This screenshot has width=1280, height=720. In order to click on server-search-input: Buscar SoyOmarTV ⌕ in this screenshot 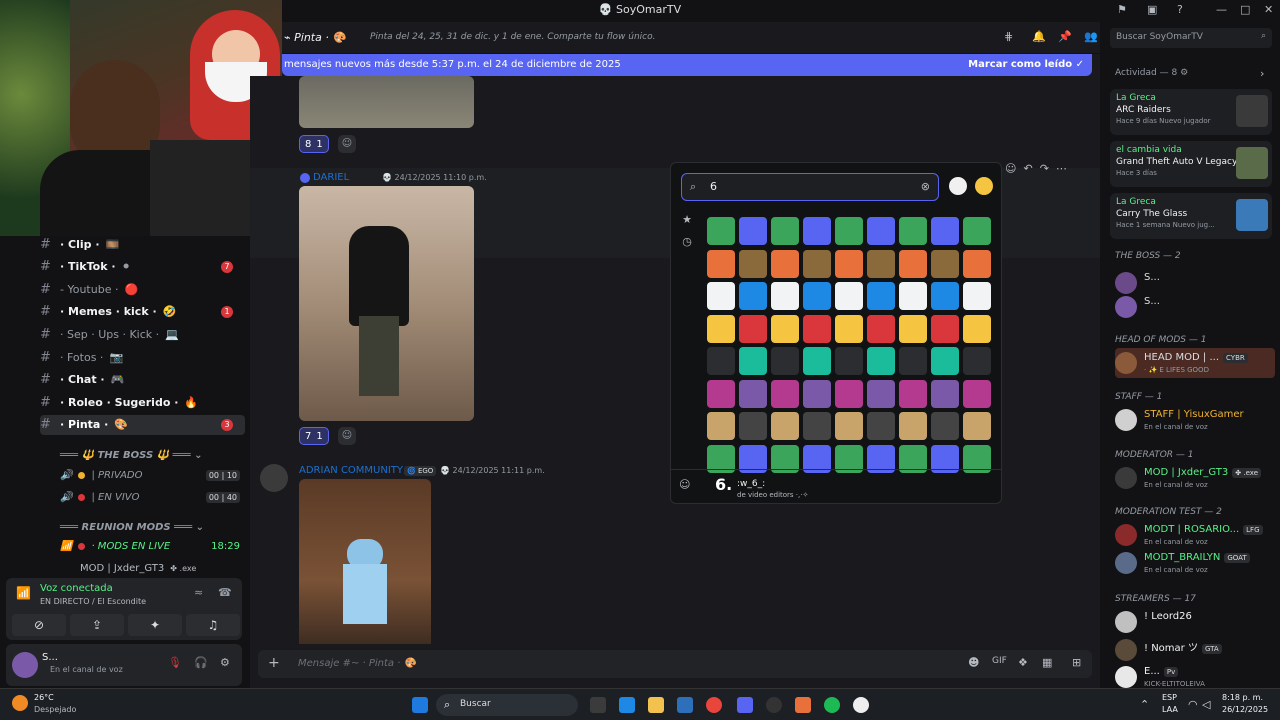, I will do `click(1191, 38)`.